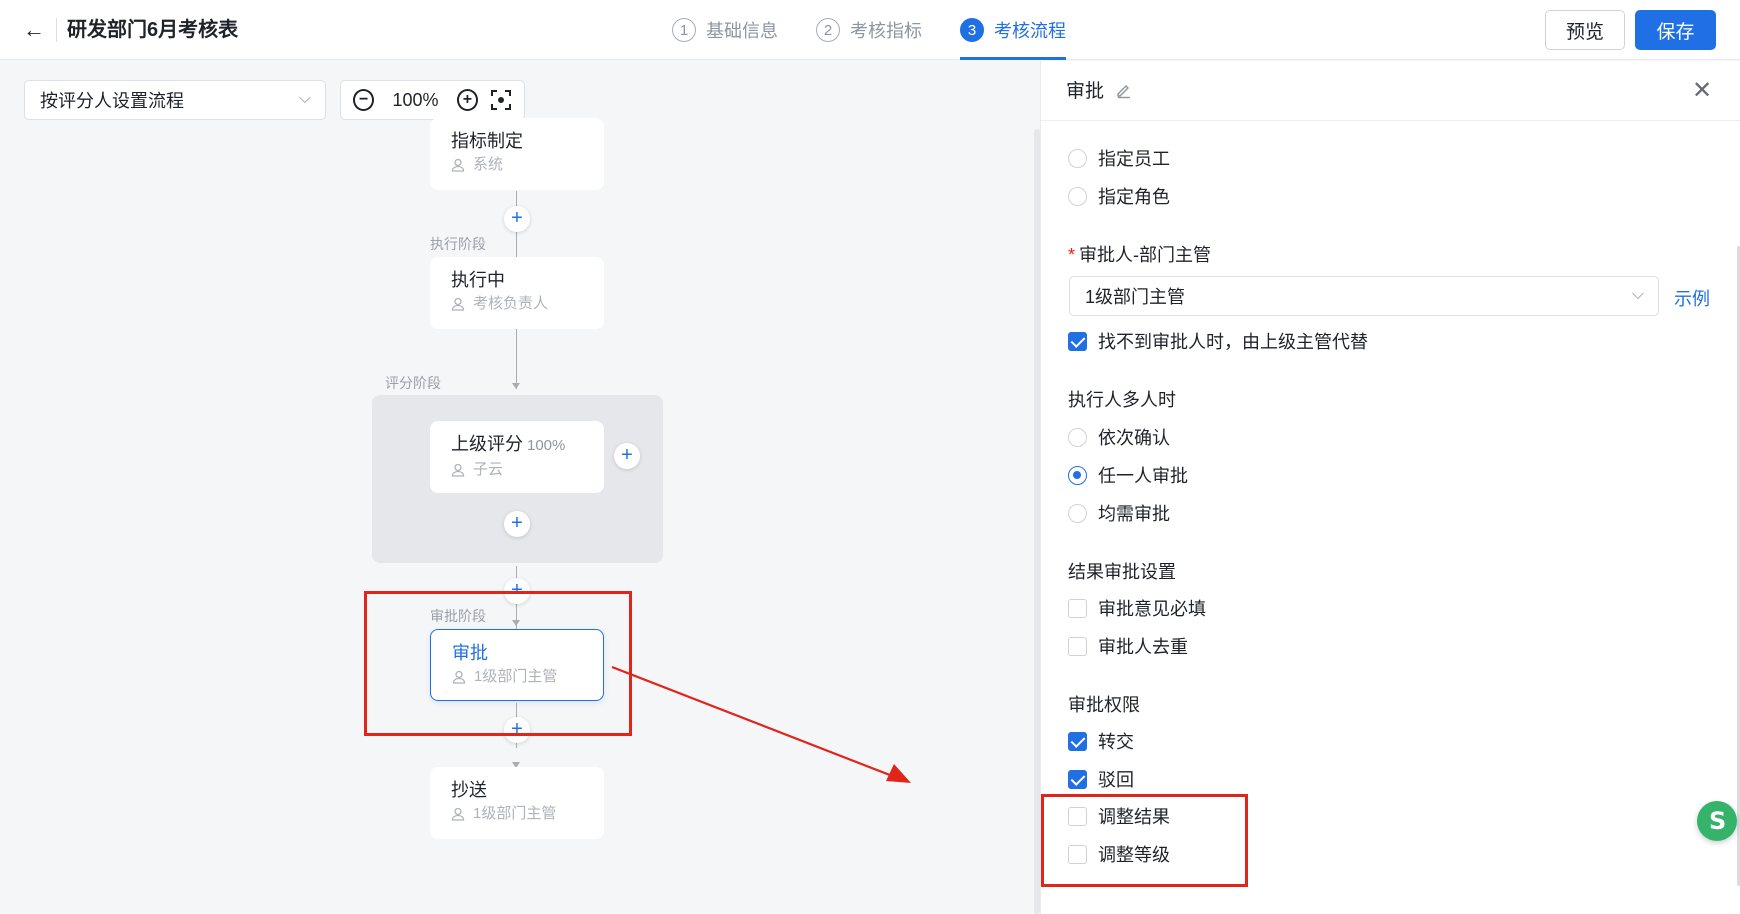 The width and height of the screenshot is (1740, 914). Describe the element at coordinates (432, 100) in the screenshot. I see `zoom-control: − 100% +` at that location.